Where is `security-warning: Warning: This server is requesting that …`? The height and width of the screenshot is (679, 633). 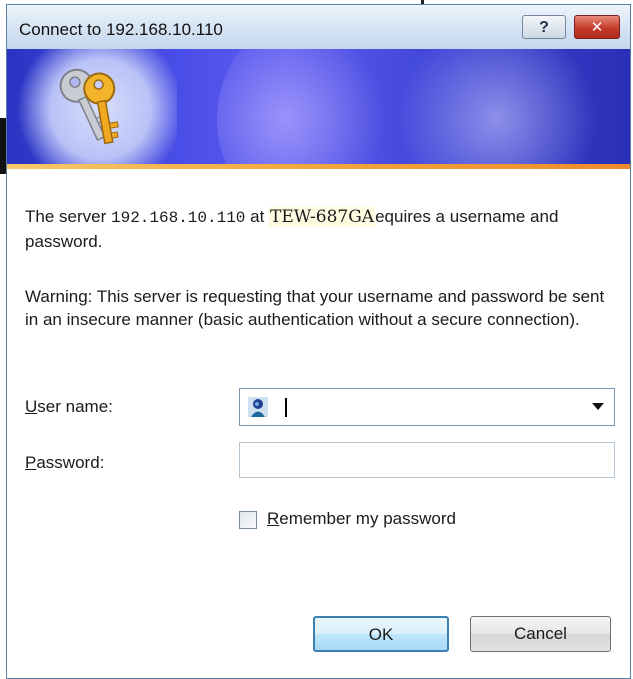 security-warning: Warning: This server is requesting that … is located at coordinates (315, 308).